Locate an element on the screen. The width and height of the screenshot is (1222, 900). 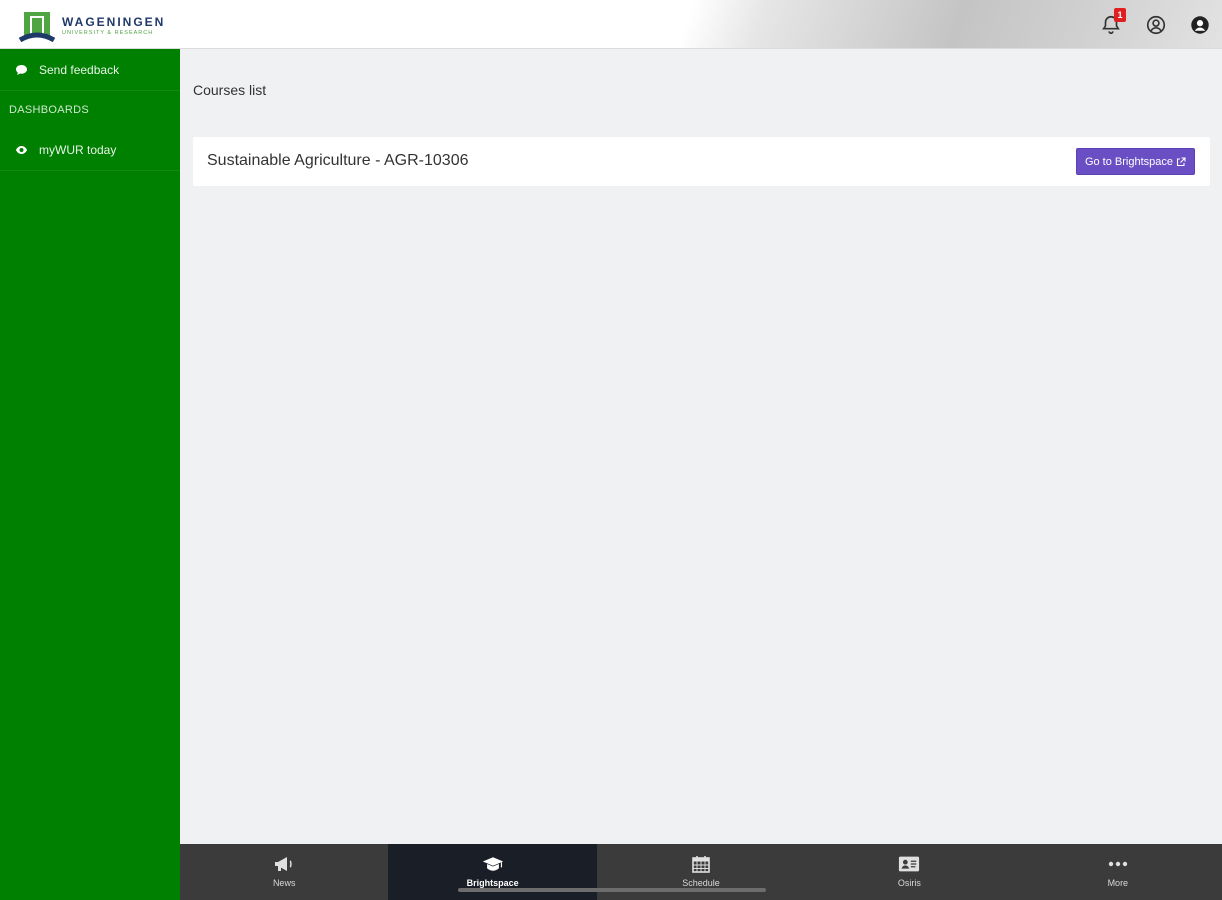
tab-label: More is located at coordinates (1118, 883).